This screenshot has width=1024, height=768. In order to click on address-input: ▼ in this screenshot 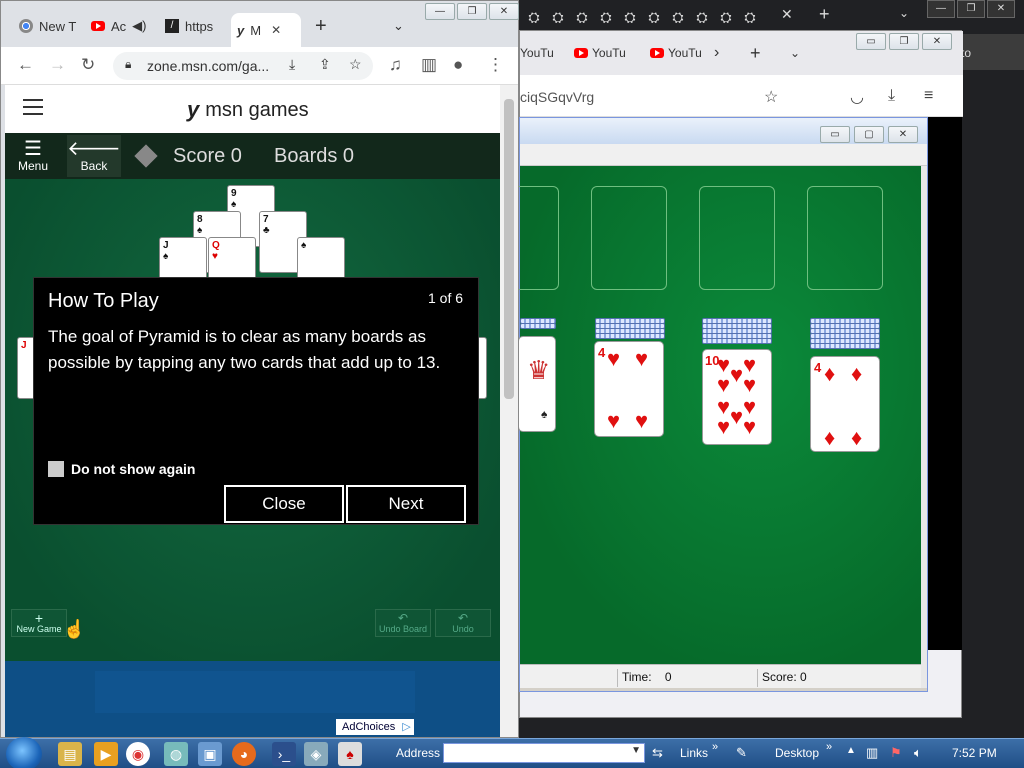, I will do `click(544, 753)`.